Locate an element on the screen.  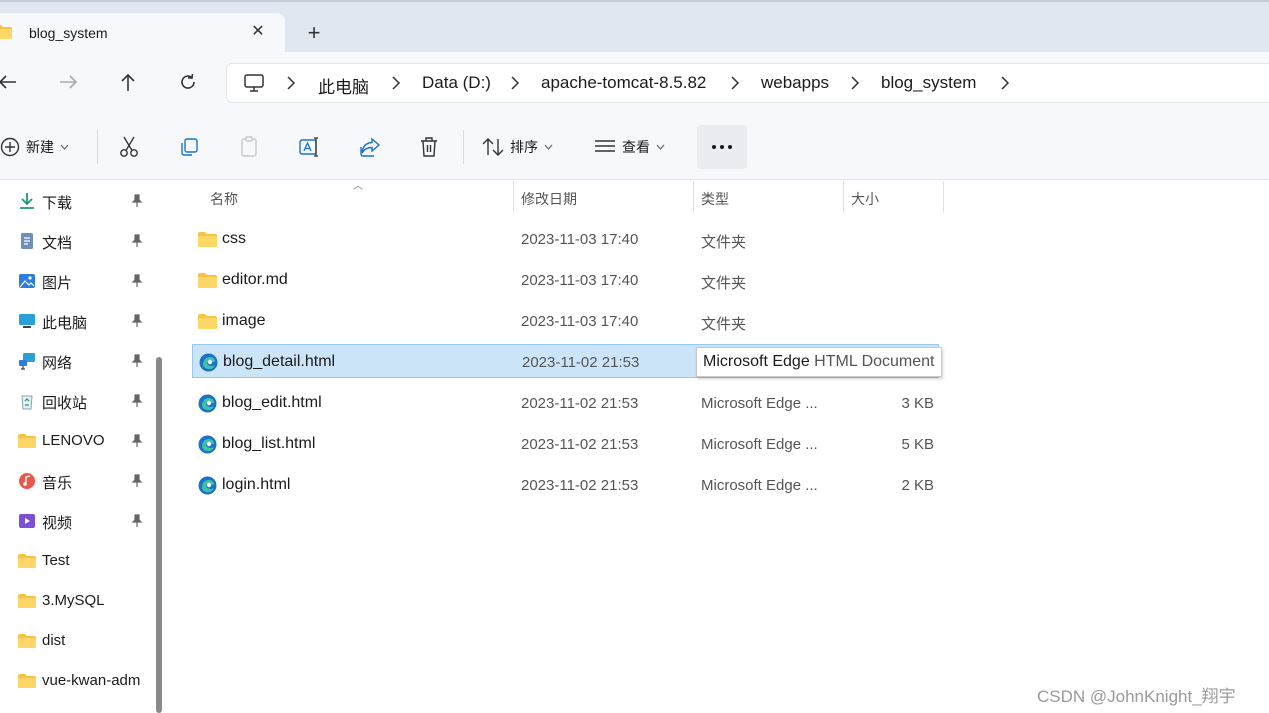
sort-button: 排序 is located at coordinates (517, 147).